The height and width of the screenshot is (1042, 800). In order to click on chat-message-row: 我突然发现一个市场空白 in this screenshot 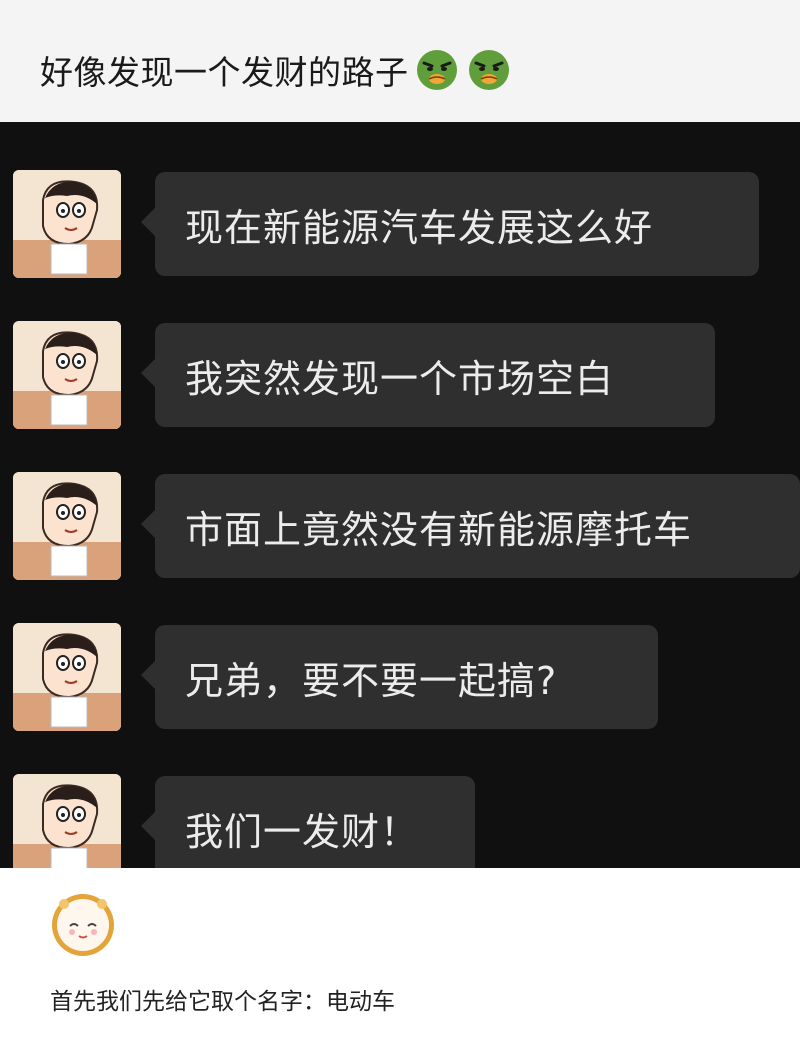, I will do `click(400, 376)`.